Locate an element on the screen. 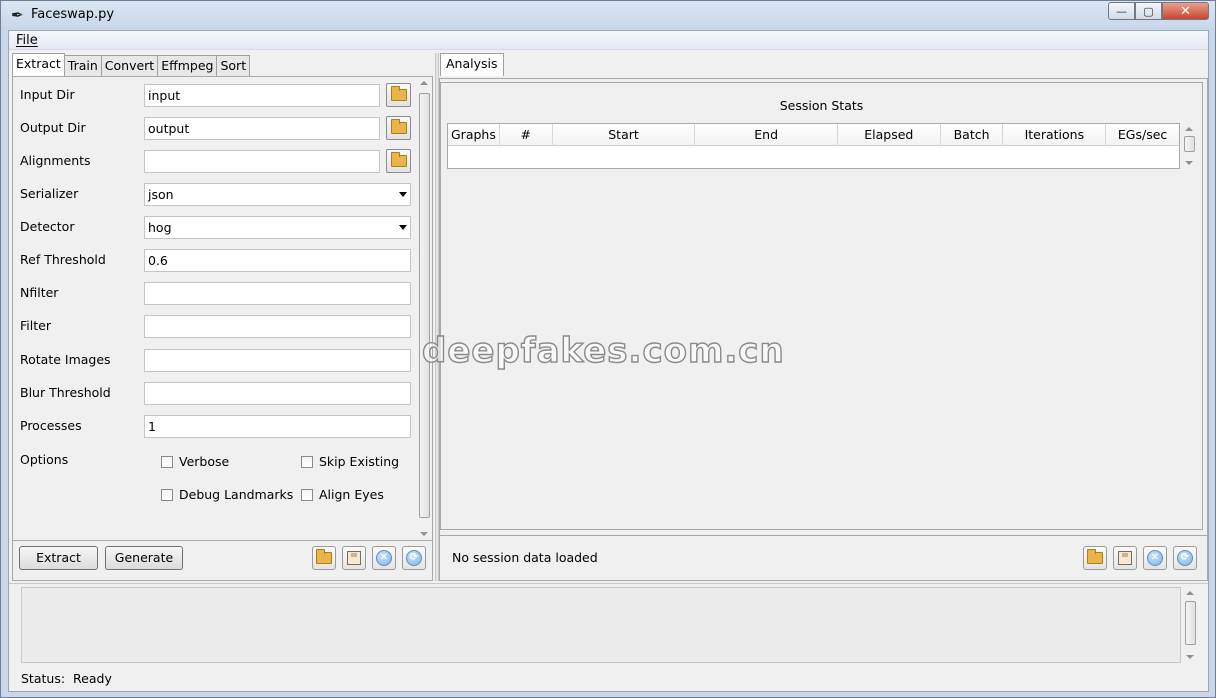 This screenshot has width=1216, height=698. tab-effmpeg: Effmpeg is located at coordinates (187, 65).